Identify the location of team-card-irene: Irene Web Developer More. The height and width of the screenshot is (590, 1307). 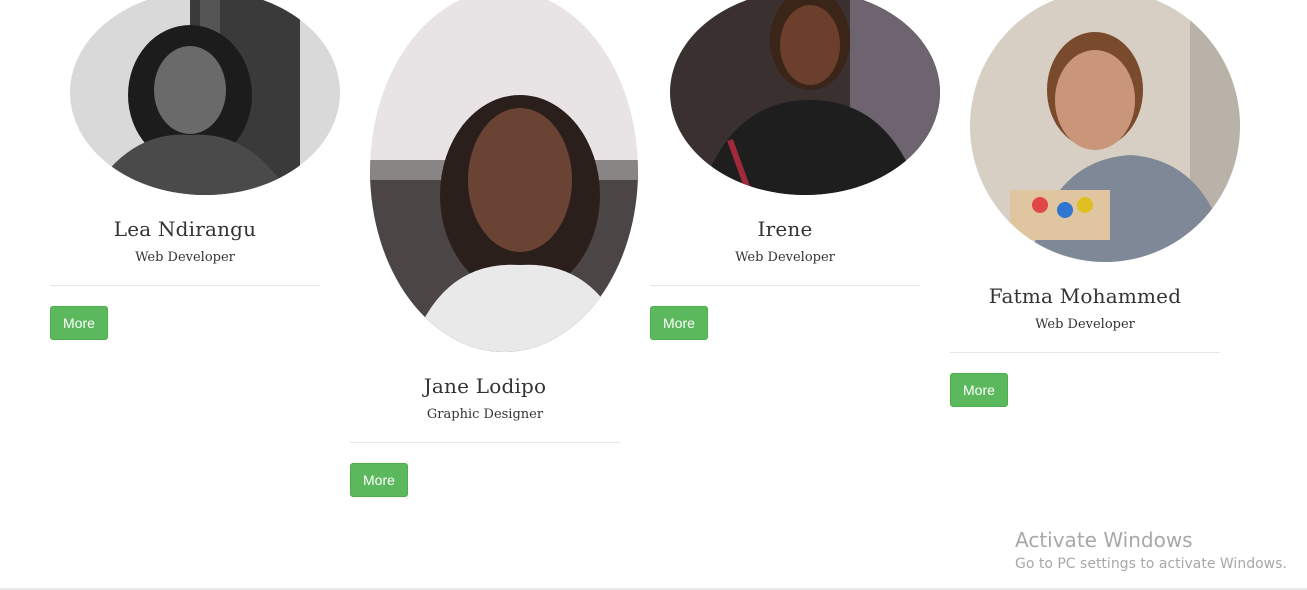
(795, 170).